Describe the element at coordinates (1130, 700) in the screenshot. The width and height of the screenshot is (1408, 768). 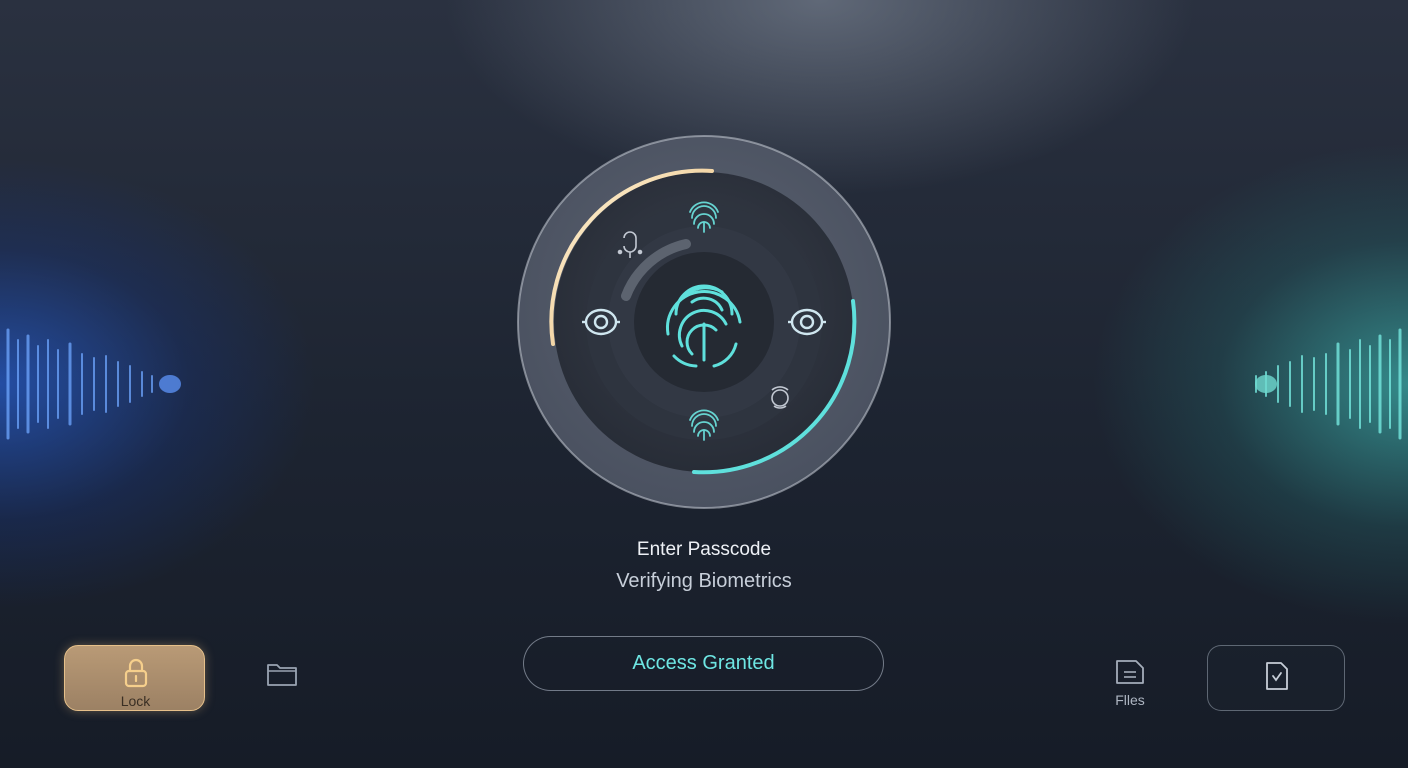
I see `files-label: Flles` at that location.